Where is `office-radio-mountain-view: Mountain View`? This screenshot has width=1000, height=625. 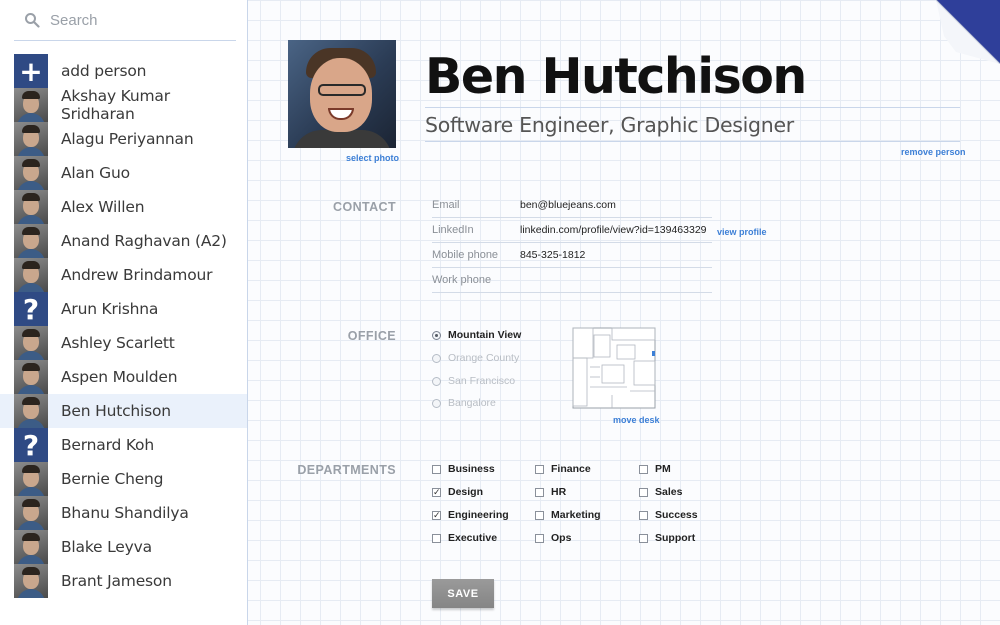 office-radio-mountain-view: Mountain View is located at coordinates (476, 335).